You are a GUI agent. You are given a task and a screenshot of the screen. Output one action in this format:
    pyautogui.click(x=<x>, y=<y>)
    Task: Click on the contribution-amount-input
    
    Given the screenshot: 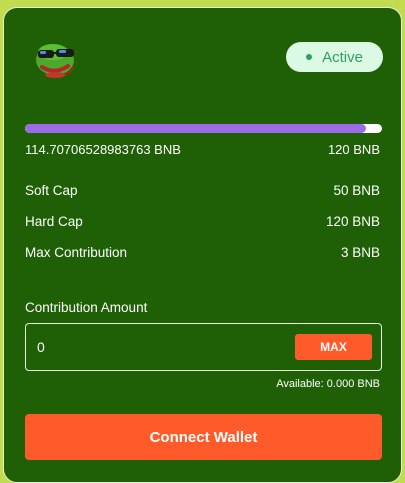 What is the action you would take?
    pyautogui.click(x=157, y=347)
    